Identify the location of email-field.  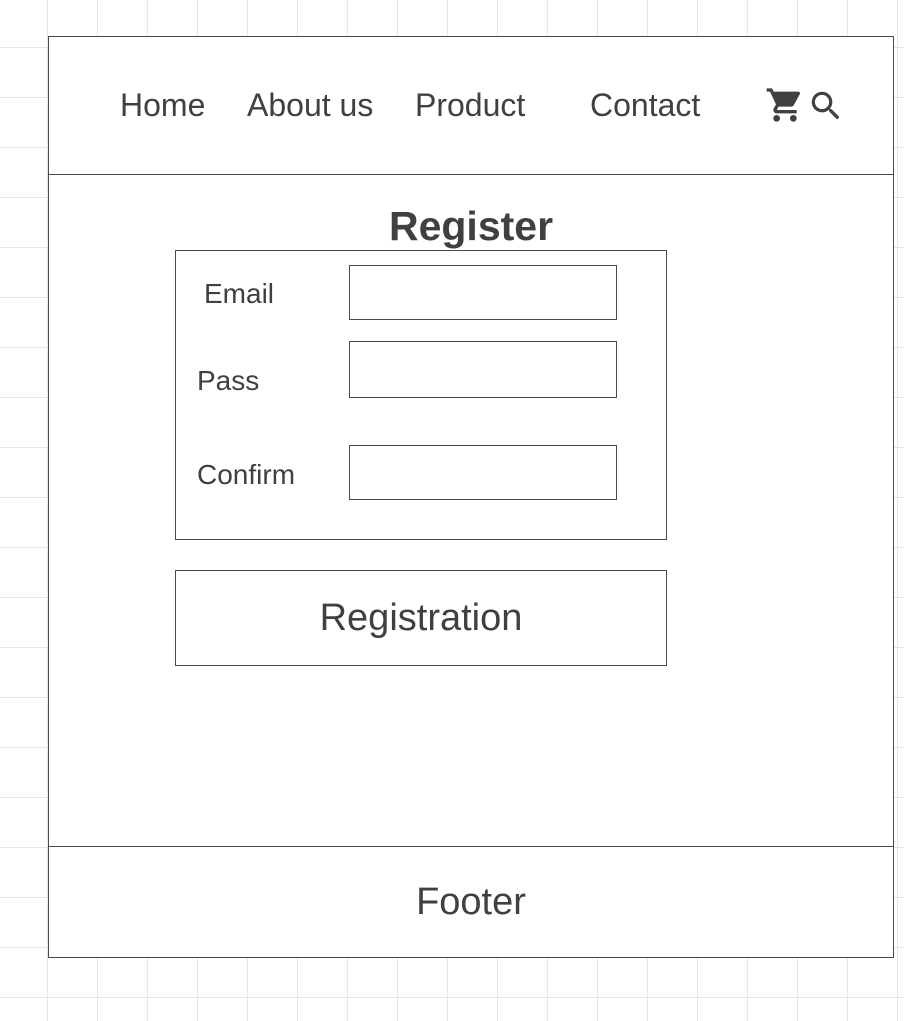
(483, 292).